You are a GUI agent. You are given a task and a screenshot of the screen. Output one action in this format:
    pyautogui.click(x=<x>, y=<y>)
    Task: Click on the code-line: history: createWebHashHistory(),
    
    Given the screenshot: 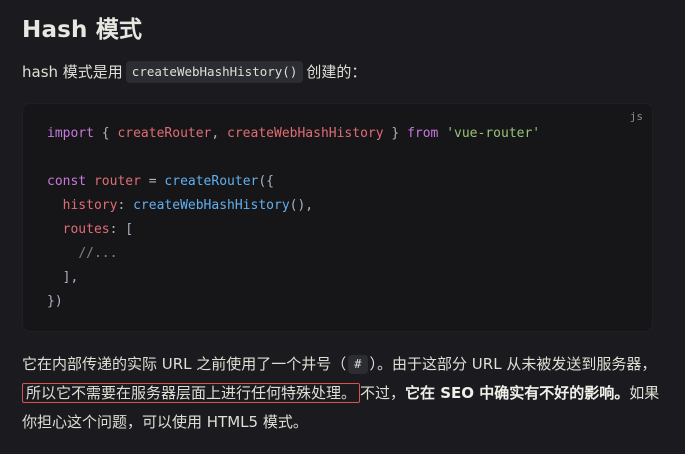 What is the action you would take?
    pyautogui.click(x=293, y=206)
    